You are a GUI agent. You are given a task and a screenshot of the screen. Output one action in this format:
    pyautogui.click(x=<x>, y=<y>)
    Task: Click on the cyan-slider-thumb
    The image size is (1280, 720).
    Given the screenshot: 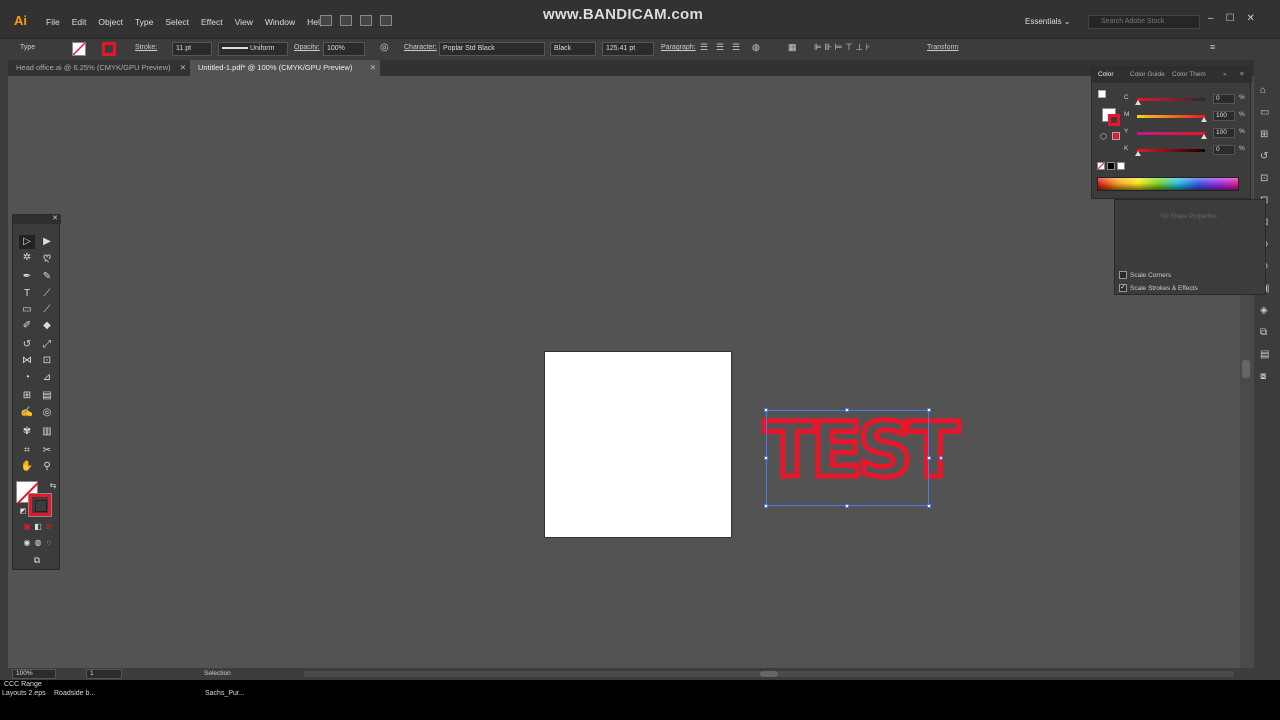 What is the action you would take?
    pyautogui.click(x=1138, y=102)
    